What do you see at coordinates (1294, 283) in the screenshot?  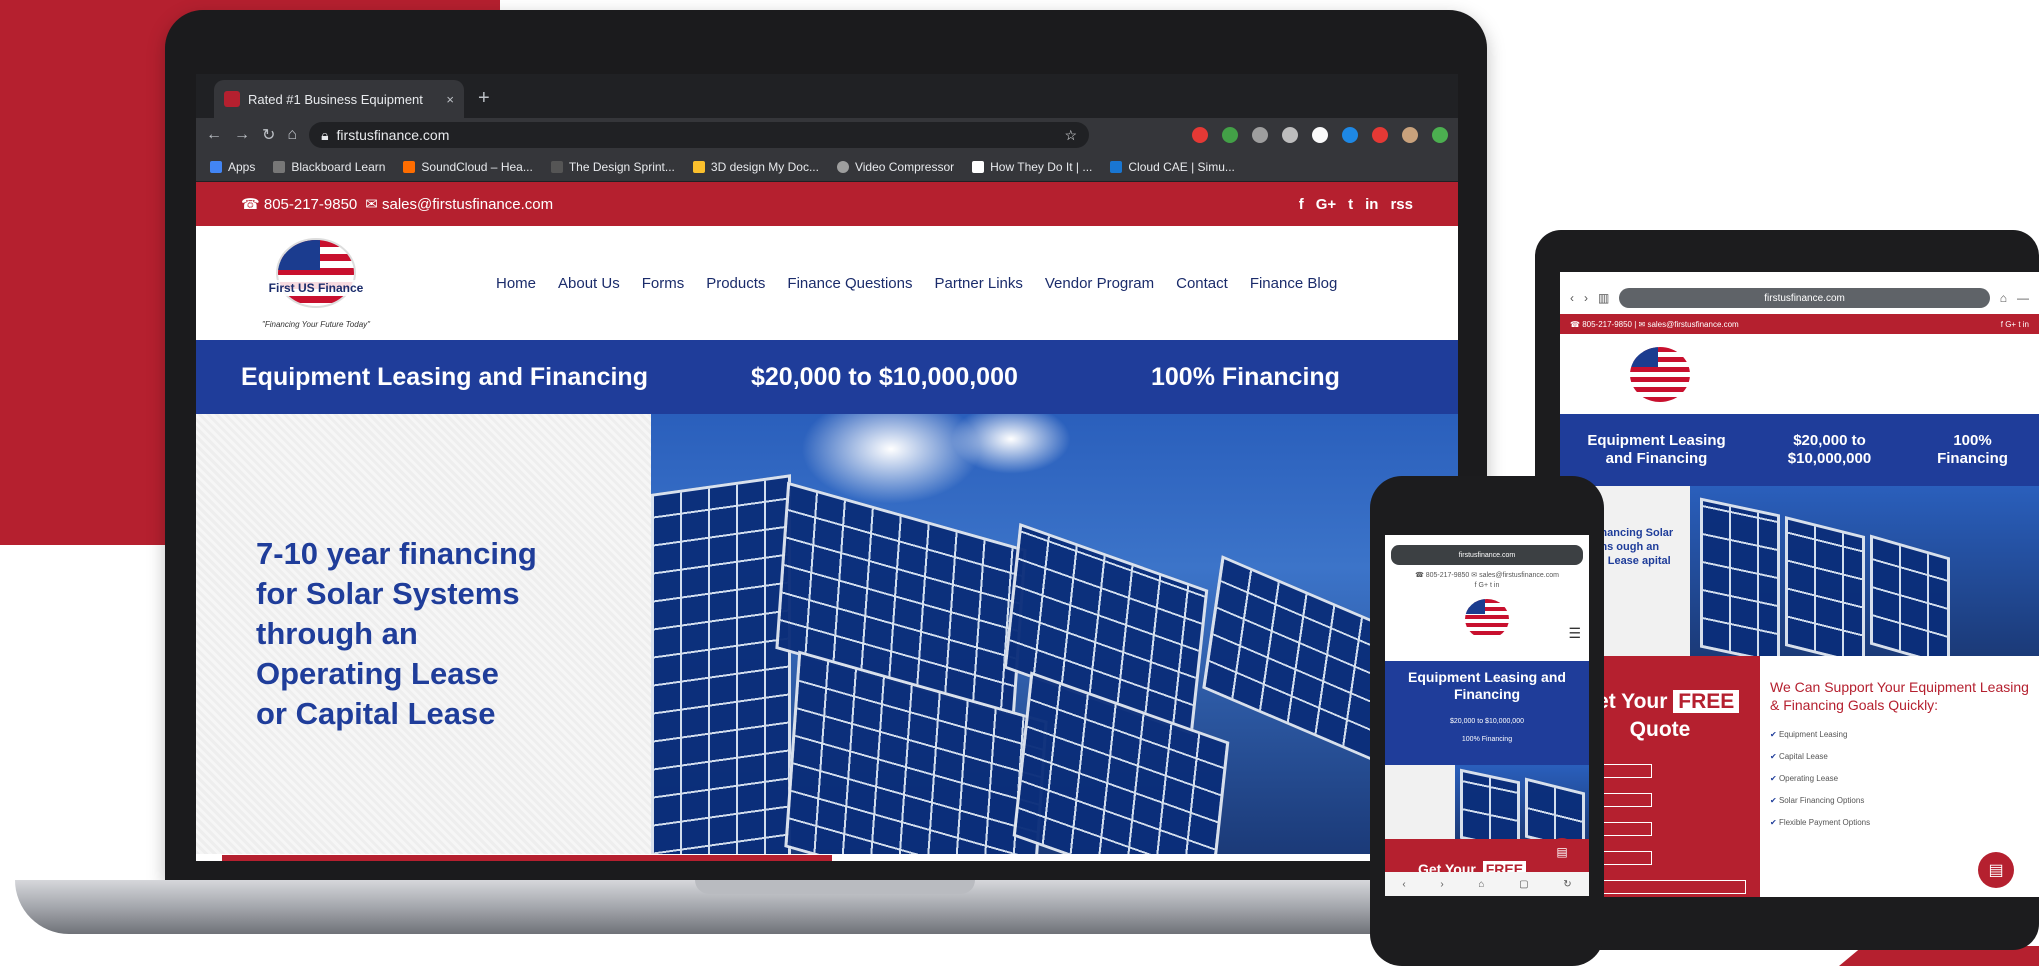 I see `nav-finance-blog: Finance Blog` at bounding box center [1294, 283].